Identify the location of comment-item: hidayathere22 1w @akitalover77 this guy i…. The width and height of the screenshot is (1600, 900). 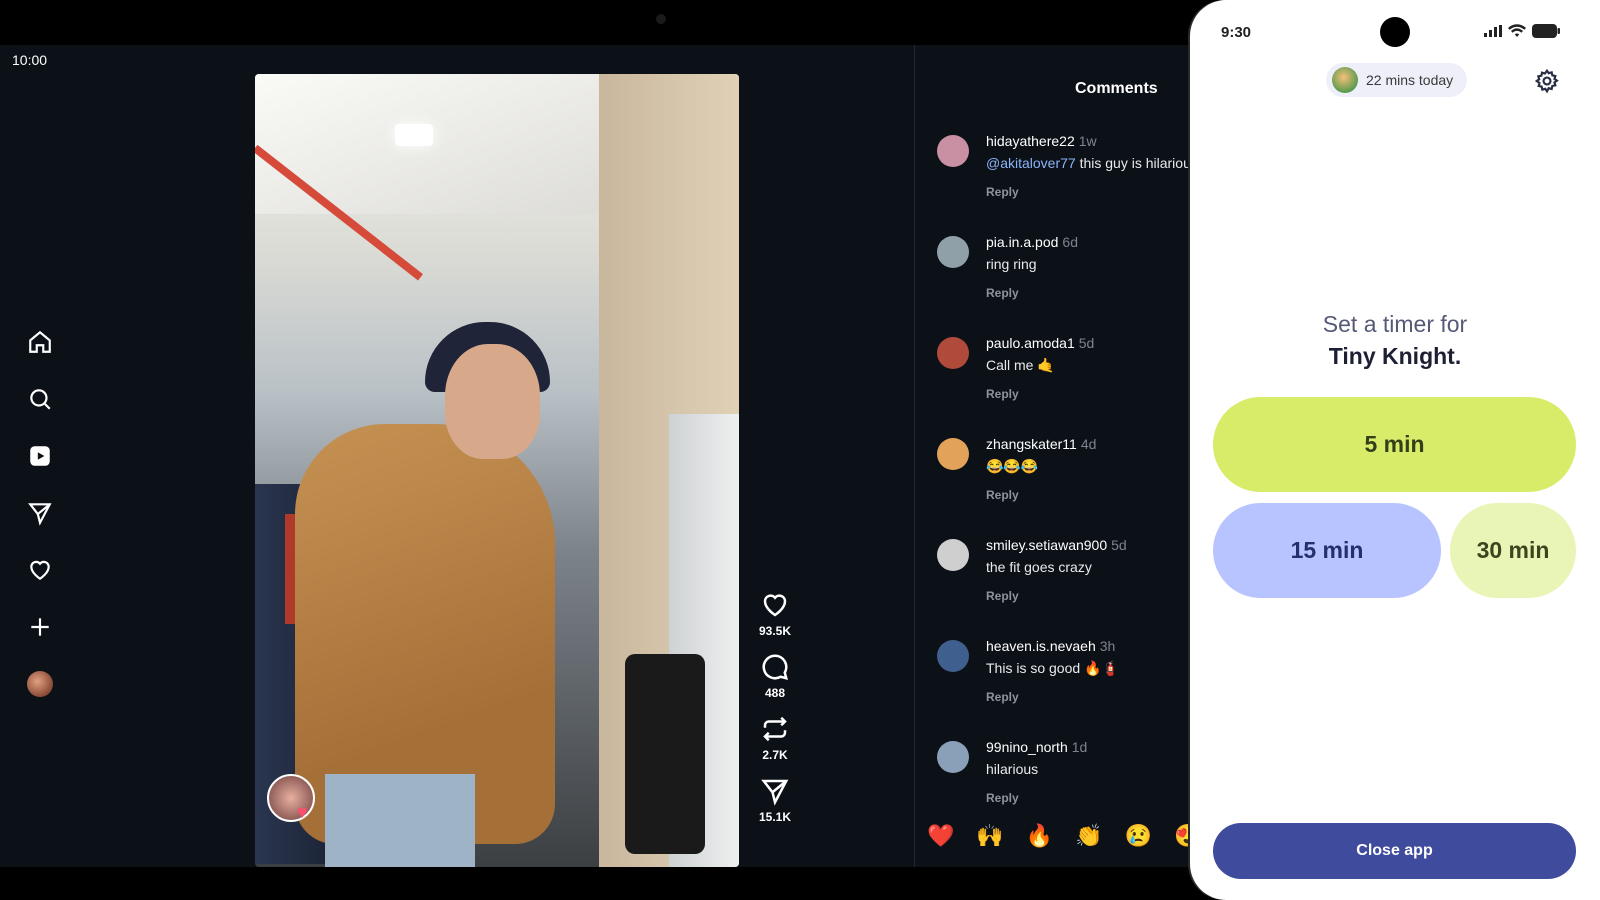
(1068, 183).